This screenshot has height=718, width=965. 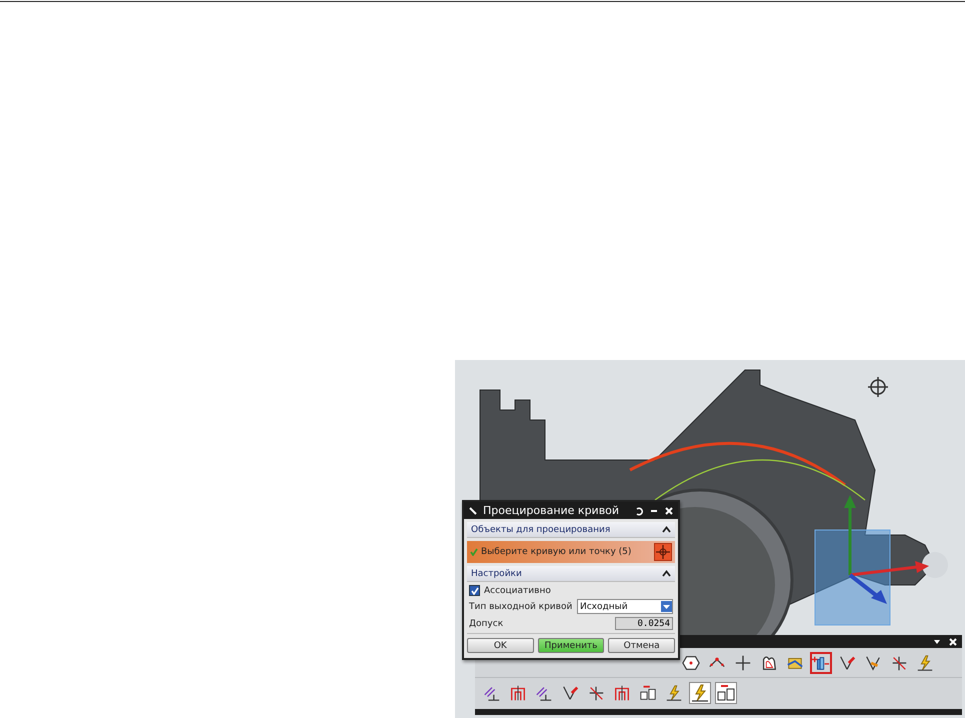 What do you see at coordinates (571, 574) in the screenshot?
I see `section-header: Настройки` at bounding box center [571, 574].